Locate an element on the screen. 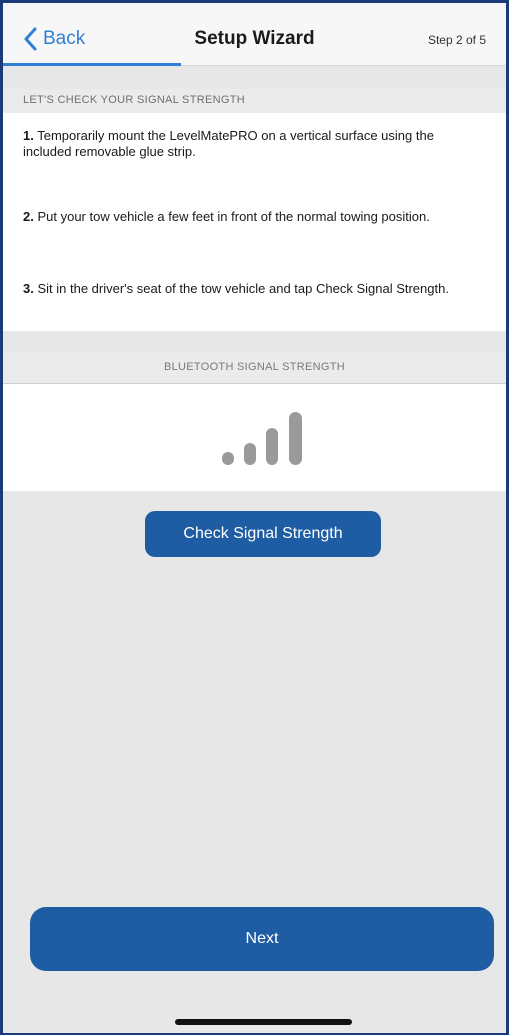  navigation-bar: Back Setup Wizard Step 2 of 5 is located at coordinates (254, 34).